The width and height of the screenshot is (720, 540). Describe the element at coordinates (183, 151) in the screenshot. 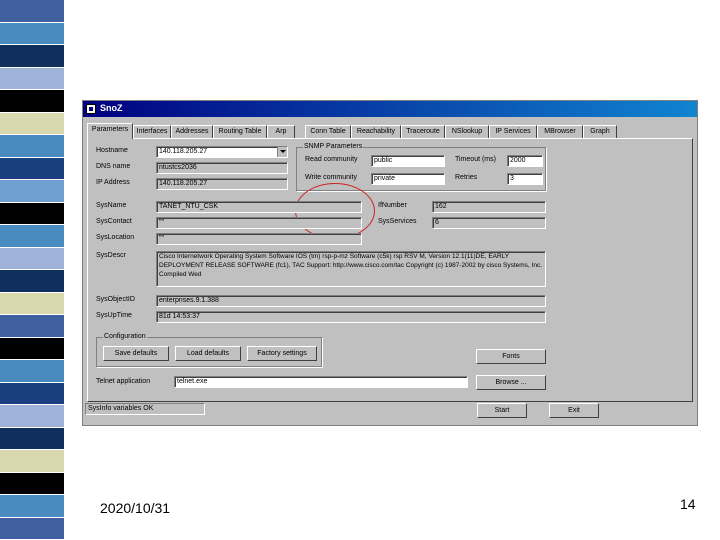

I see `hostname-value: 140.118.205.27` at that location.